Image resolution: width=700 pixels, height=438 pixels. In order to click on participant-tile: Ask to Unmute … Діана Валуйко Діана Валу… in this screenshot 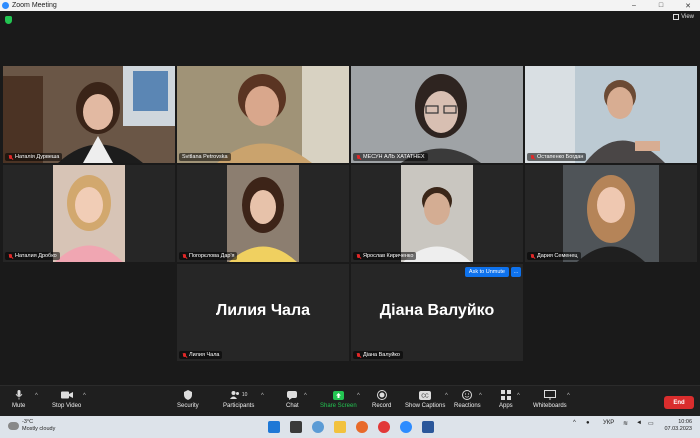, I will do `click(437, 312)`.